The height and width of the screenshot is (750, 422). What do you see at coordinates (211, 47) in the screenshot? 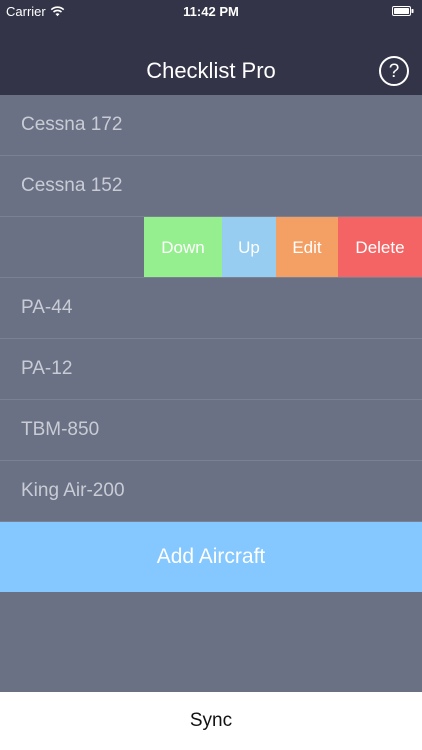
I see `navigation-header: Carrier 11:42 PM Checklist Pro ?` at bounding box center [211, 47].